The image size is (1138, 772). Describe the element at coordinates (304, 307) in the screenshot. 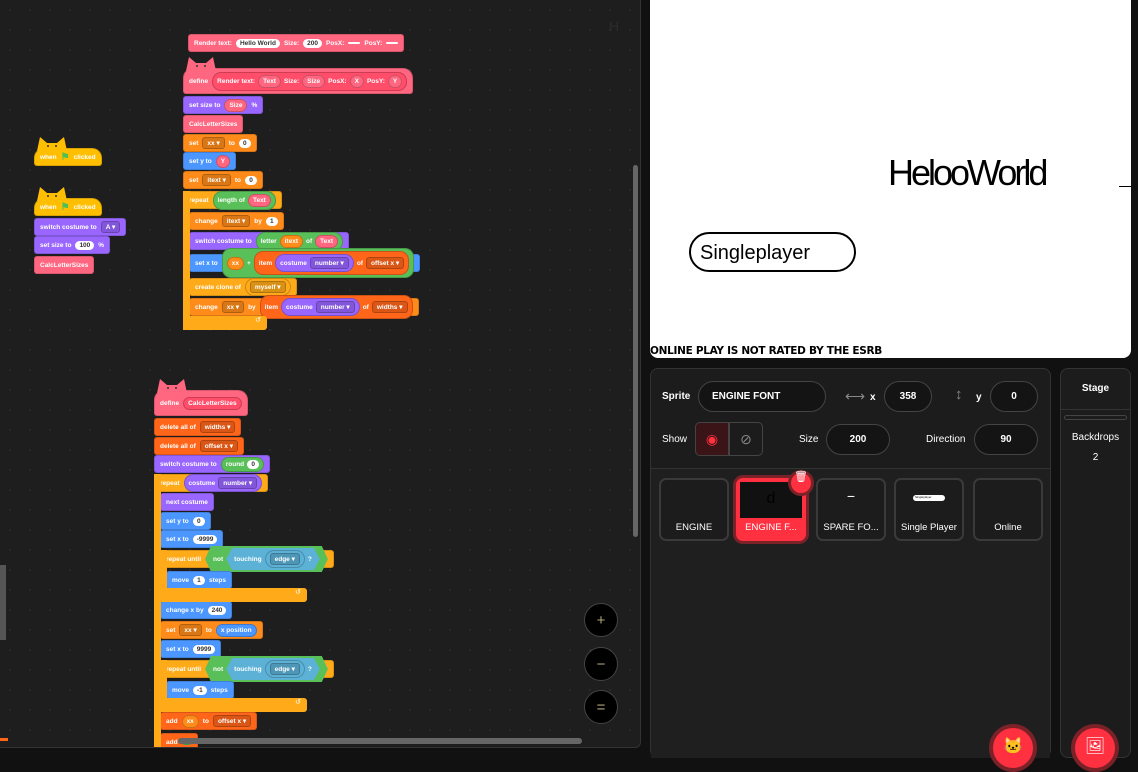

I see `change-variable-block: changexxbyitemcostumenumberofwidths` at that location.